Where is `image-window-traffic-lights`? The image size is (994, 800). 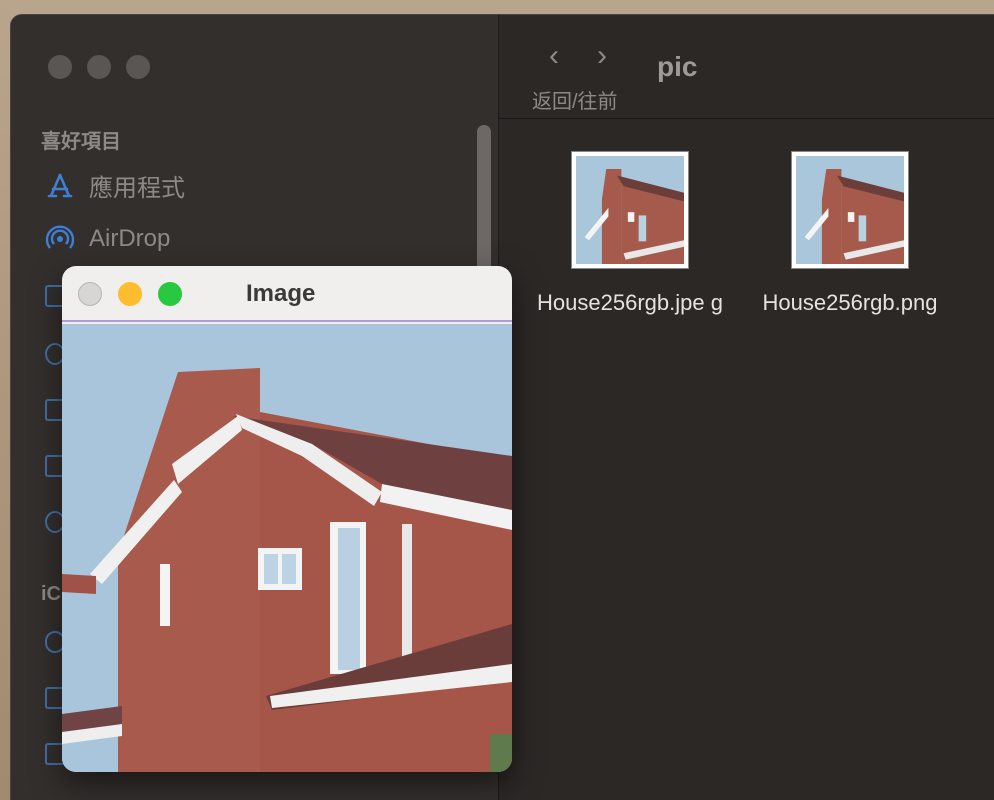 image-window-traffic-lights is located at coordinates (130, 294).